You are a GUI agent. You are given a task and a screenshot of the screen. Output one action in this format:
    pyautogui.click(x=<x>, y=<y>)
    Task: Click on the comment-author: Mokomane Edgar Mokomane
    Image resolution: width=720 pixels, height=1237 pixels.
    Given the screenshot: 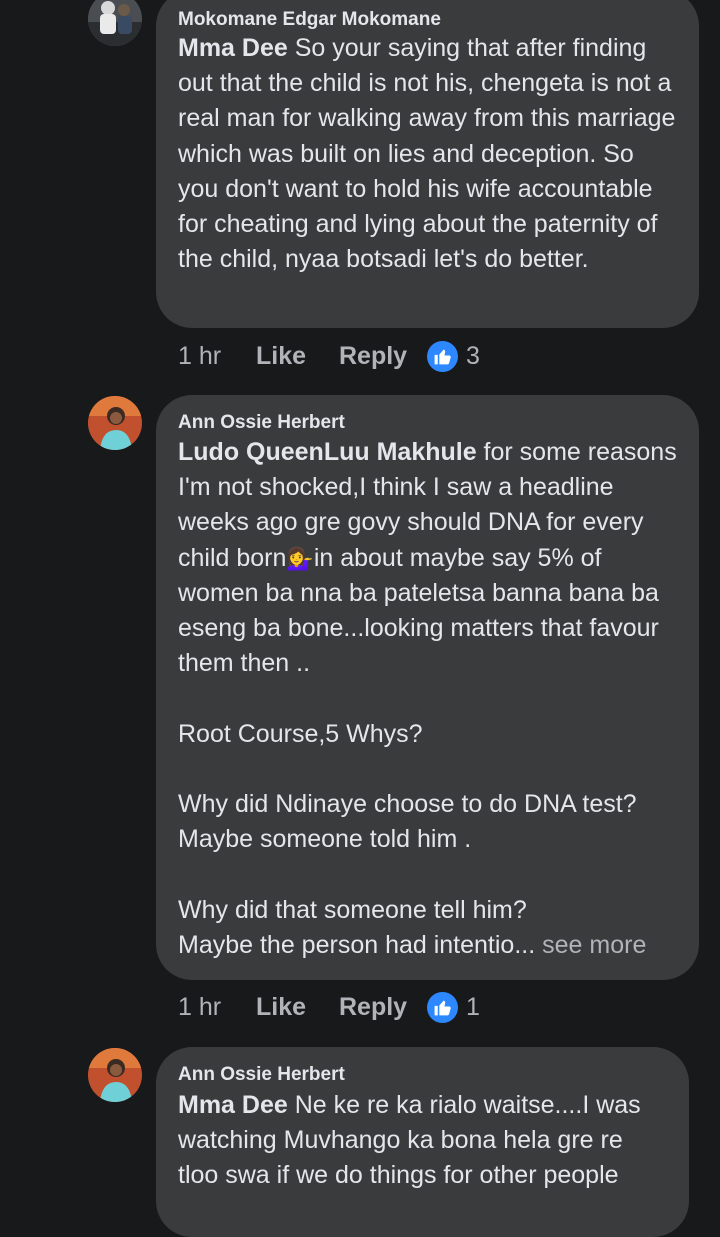 What is the action you would take?
    pyautogui.click(x=309, y=20)
    